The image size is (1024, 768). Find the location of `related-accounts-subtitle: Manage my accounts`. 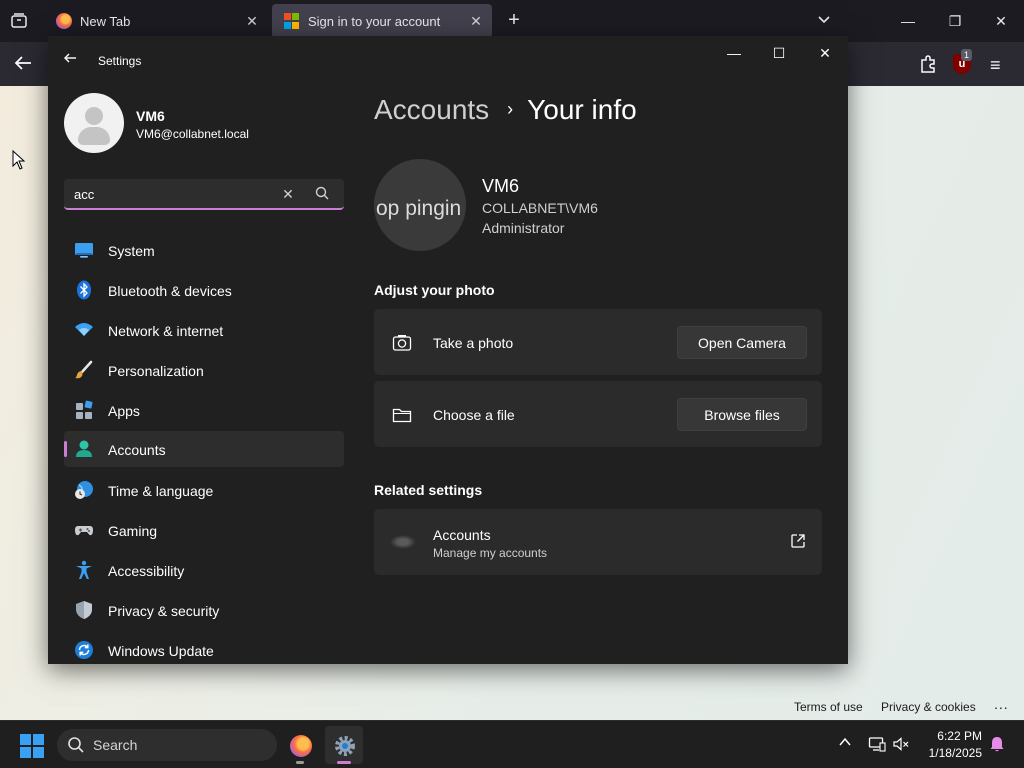

related-accounts-subtitle: Manage my accounts is located at coordinates (490, 553).